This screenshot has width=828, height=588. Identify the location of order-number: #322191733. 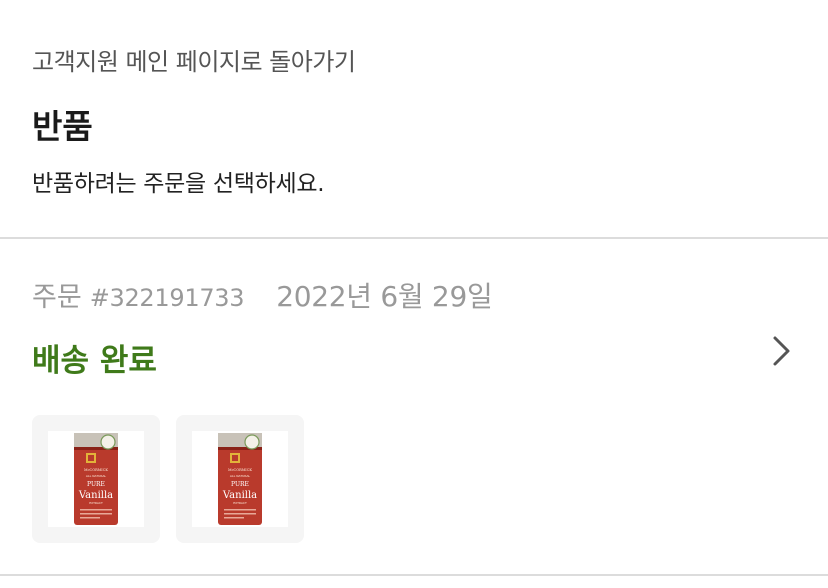
(167, 298).